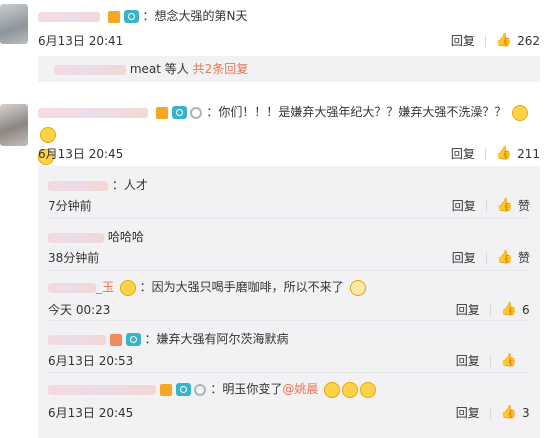  What do you see at coordinates (70, 206) in the screenshot?
I see `sub-reply-time: 7分钟前` at bounding box center [70, 206].